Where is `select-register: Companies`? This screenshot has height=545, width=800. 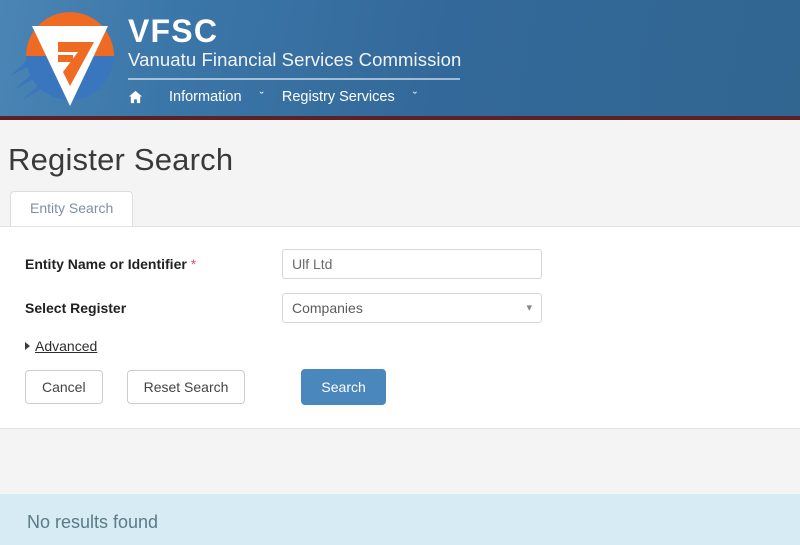
select-register: Companies is located at coordinates (412, 308).